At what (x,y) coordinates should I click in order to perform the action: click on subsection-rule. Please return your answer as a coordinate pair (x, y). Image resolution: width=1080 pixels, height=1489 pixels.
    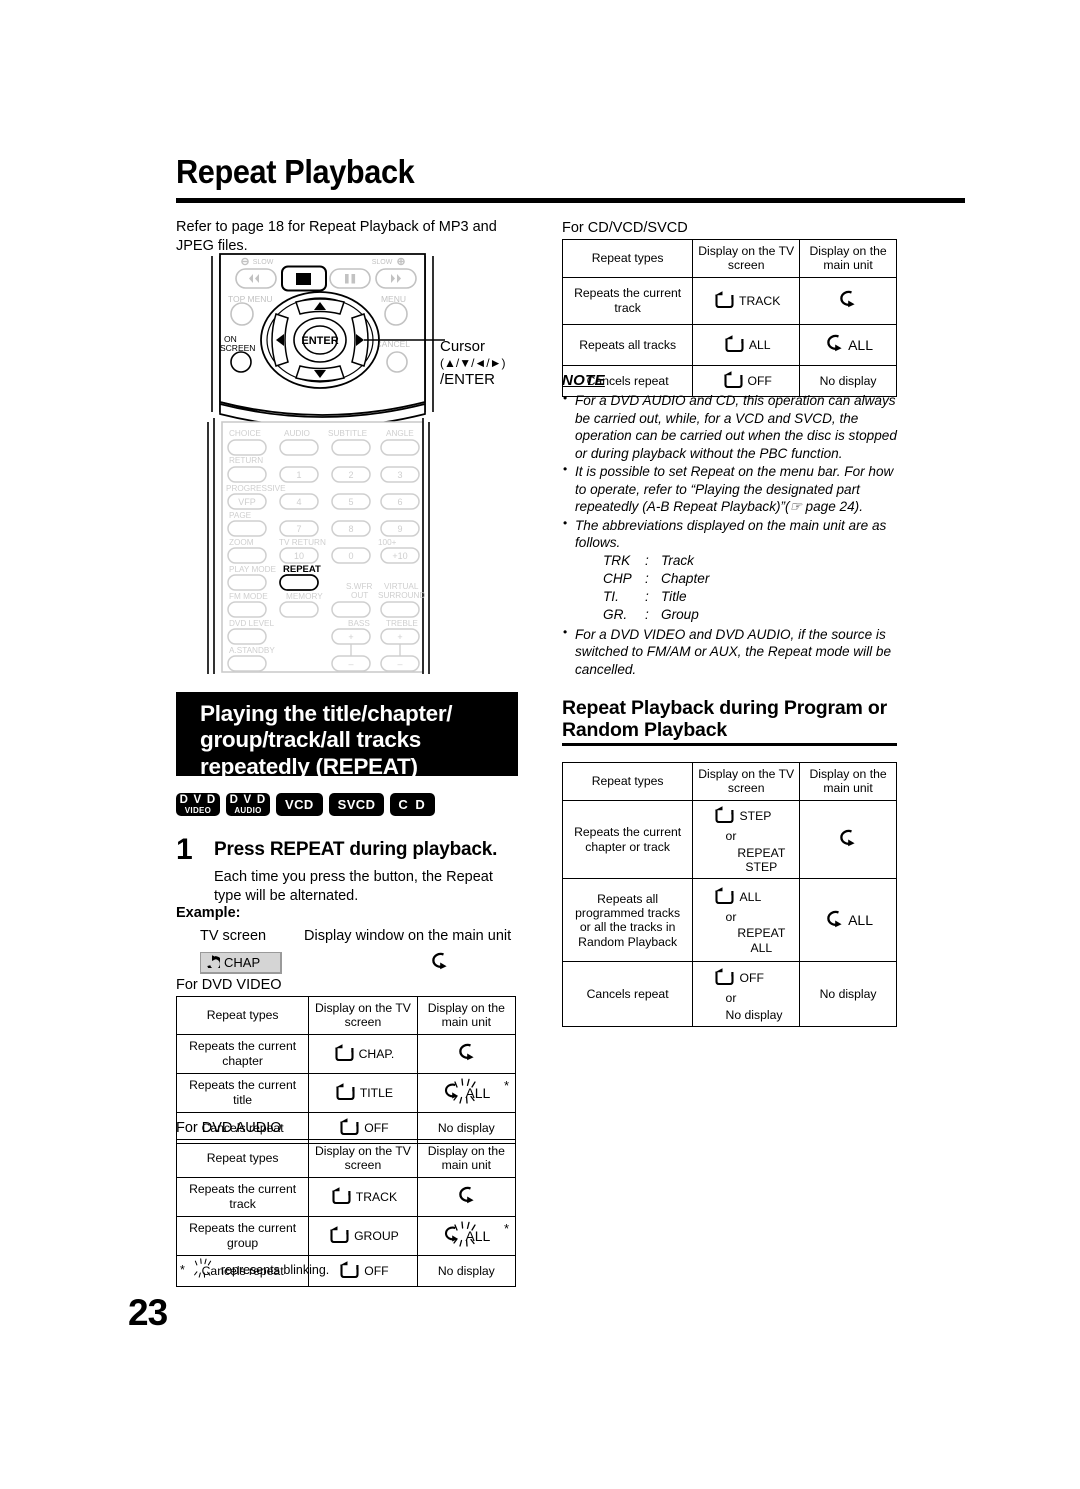
    Looking at the image, I should click on (729, 744).